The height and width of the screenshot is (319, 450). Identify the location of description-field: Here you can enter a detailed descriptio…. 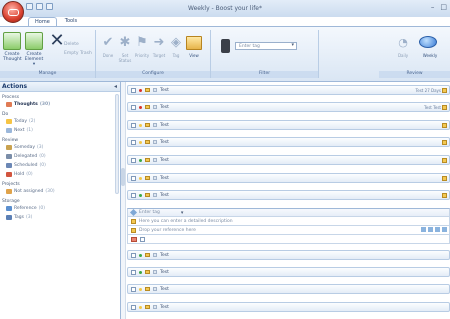
(288, 221).